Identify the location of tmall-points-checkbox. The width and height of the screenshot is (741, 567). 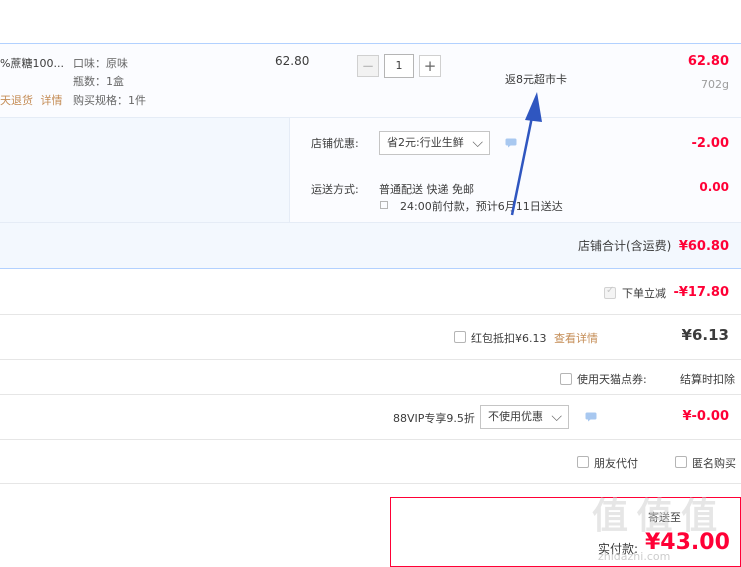
(566, 379).